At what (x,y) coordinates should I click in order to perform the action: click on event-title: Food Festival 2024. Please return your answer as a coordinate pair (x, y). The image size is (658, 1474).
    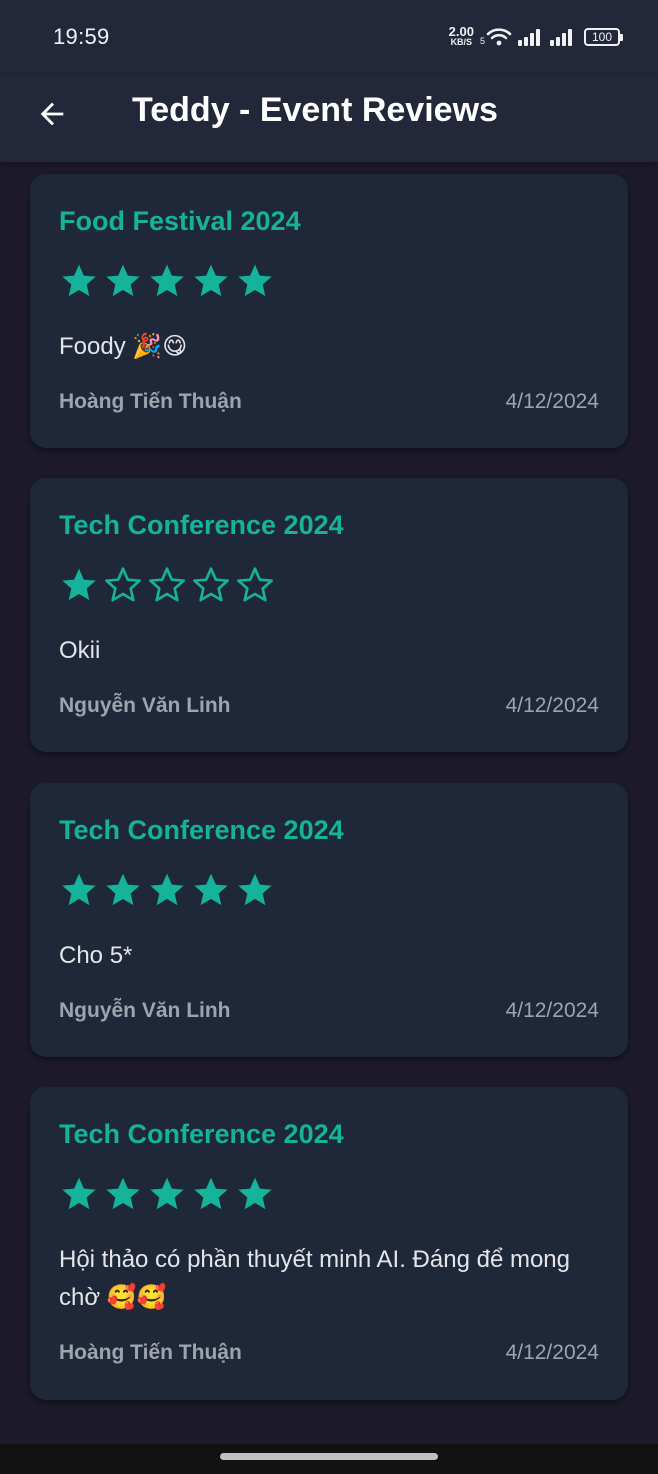
    Looking at the image, I should click on (180, 221).